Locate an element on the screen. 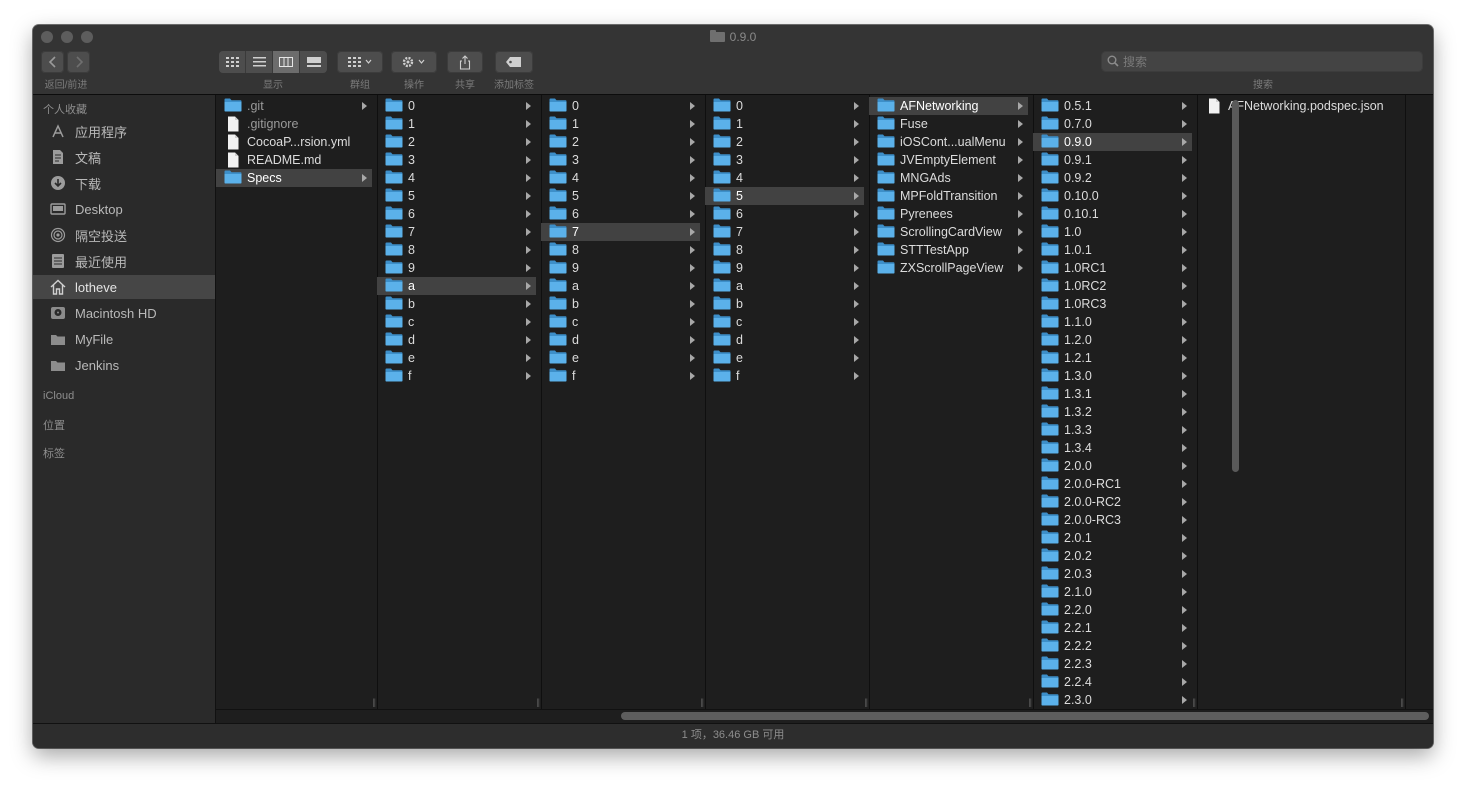 The height and width of the screenshot is (789, 1466). column-view-button is located at coordinates (286, 62).